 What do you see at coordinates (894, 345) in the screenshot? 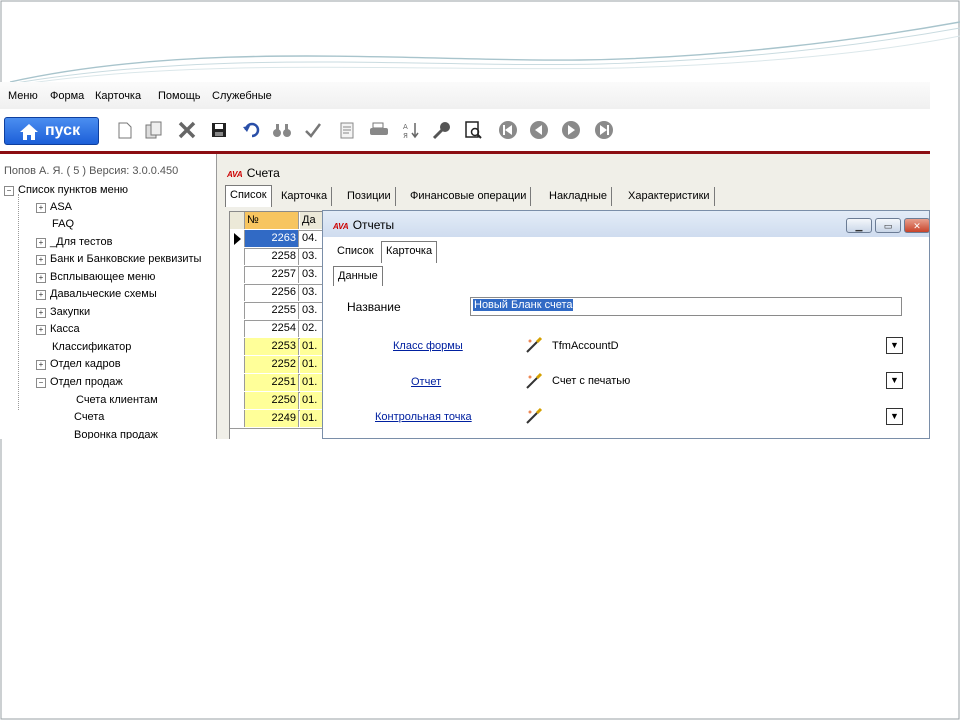
I see `form-class-dropdown: ▼` at bounding box center [894, 345].